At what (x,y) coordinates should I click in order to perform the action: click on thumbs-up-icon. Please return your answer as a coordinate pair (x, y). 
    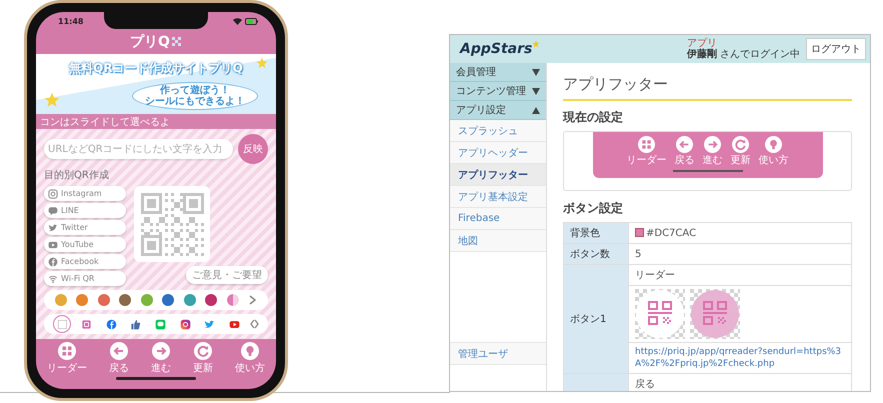
    Looking at the image, I should click on (136, 324).